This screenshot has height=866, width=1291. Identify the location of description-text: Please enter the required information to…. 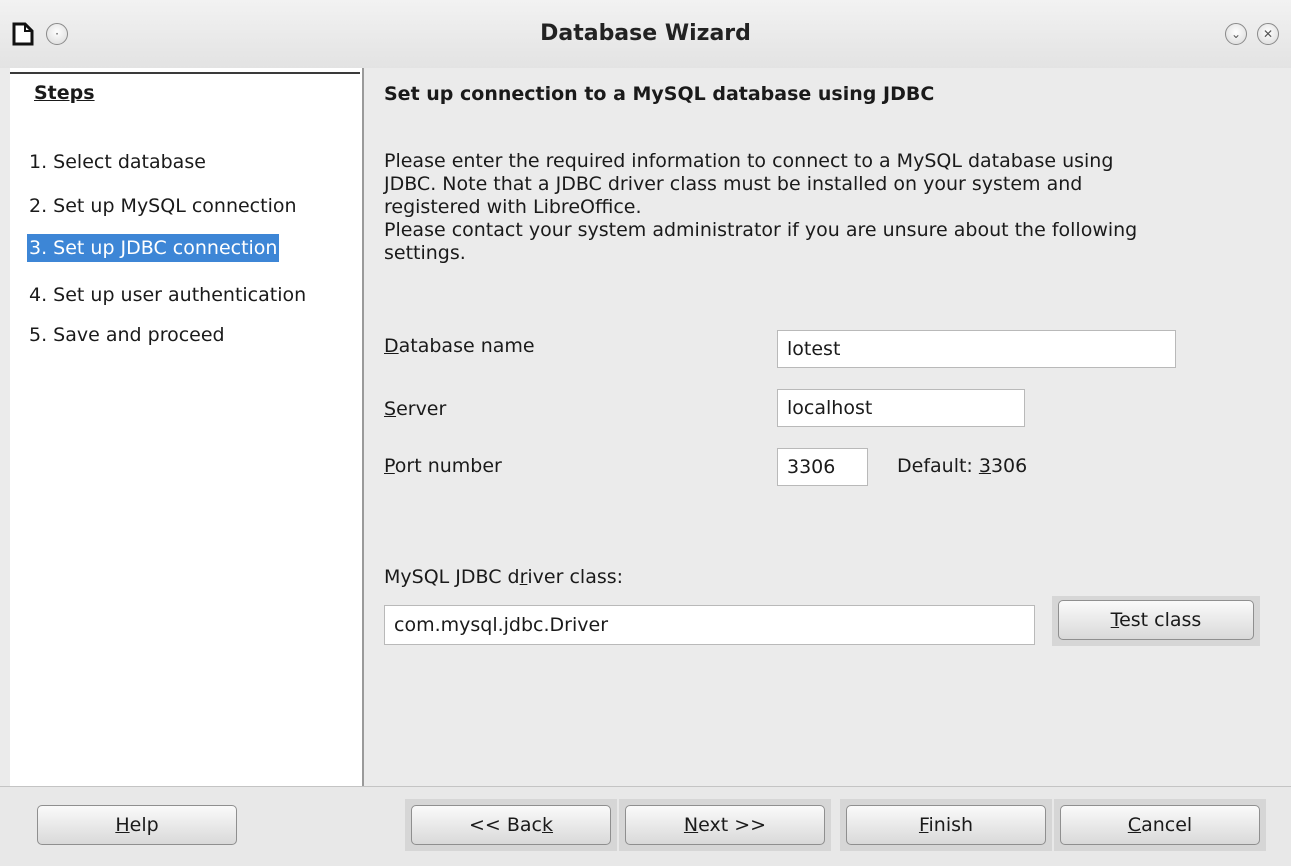
(819, 207).